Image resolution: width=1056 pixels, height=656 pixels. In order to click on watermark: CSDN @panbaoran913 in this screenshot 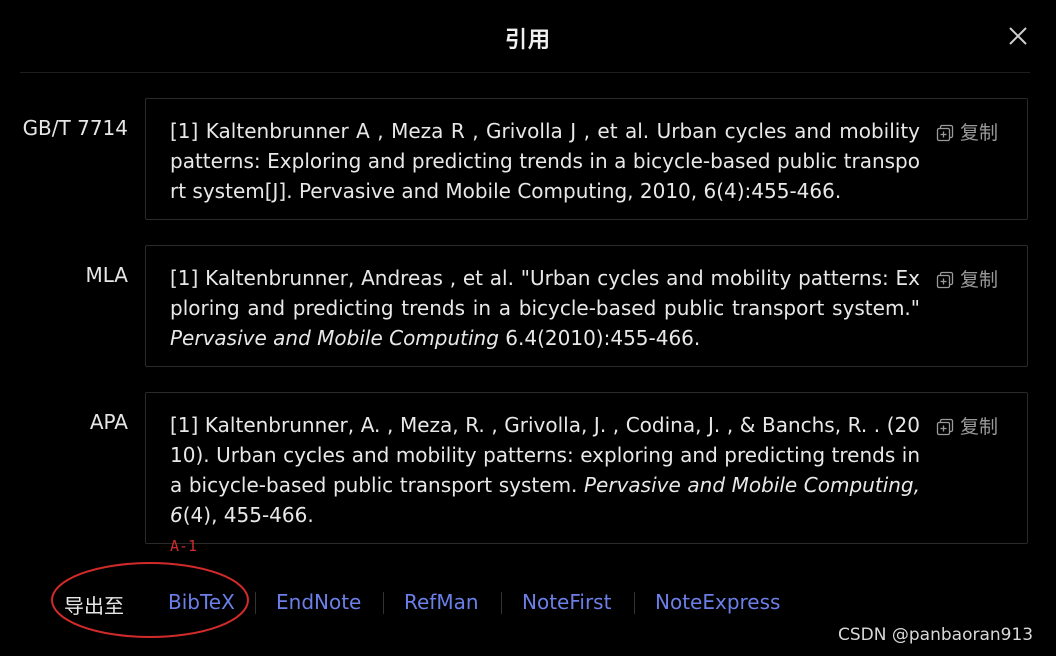, I will do `click(936, 635)`.